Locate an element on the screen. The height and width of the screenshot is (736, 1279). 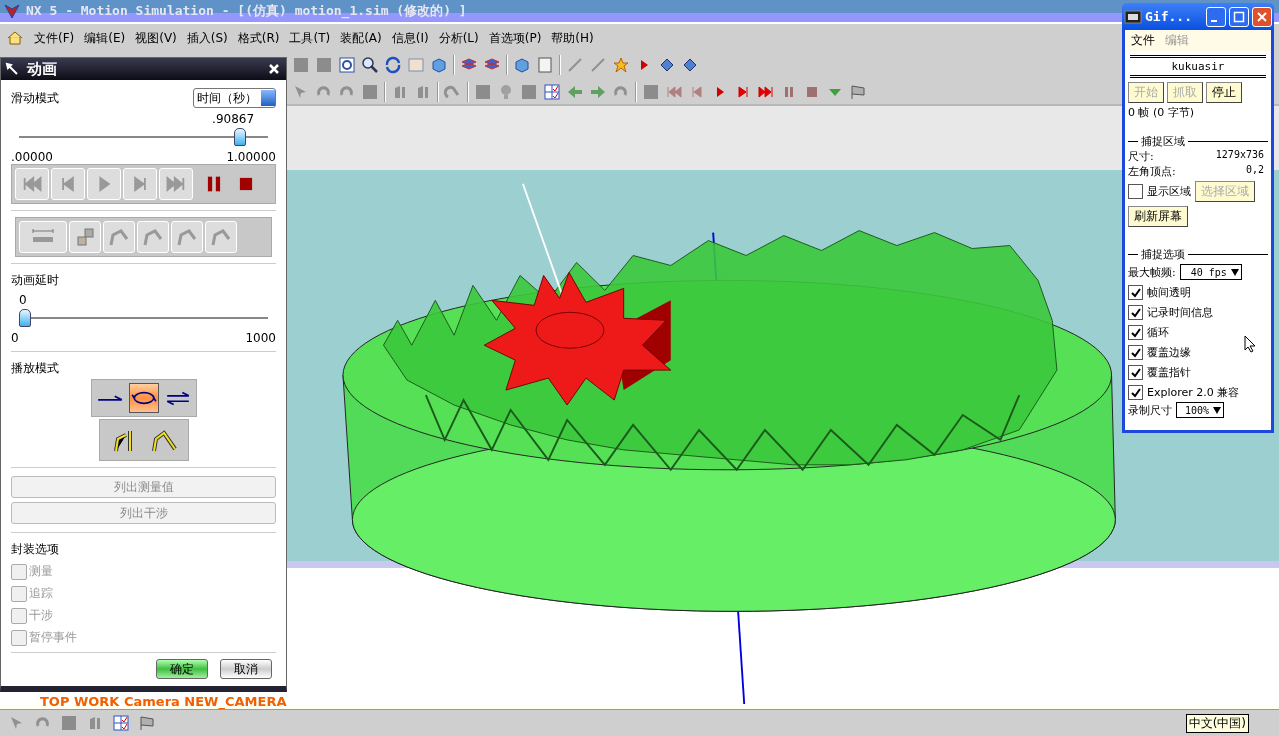
checkbox-label: 循环 is located at coordinates (1158, 332).